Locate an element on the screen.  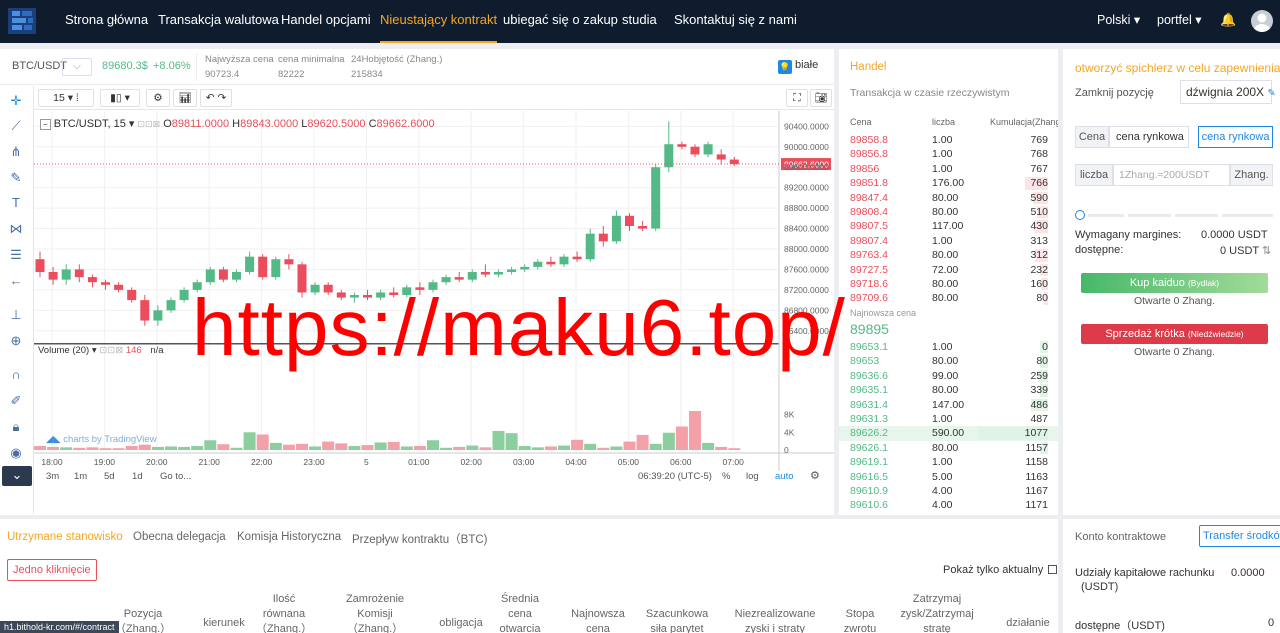
brush-icon: ✎ is located at coordinates (16, 178).